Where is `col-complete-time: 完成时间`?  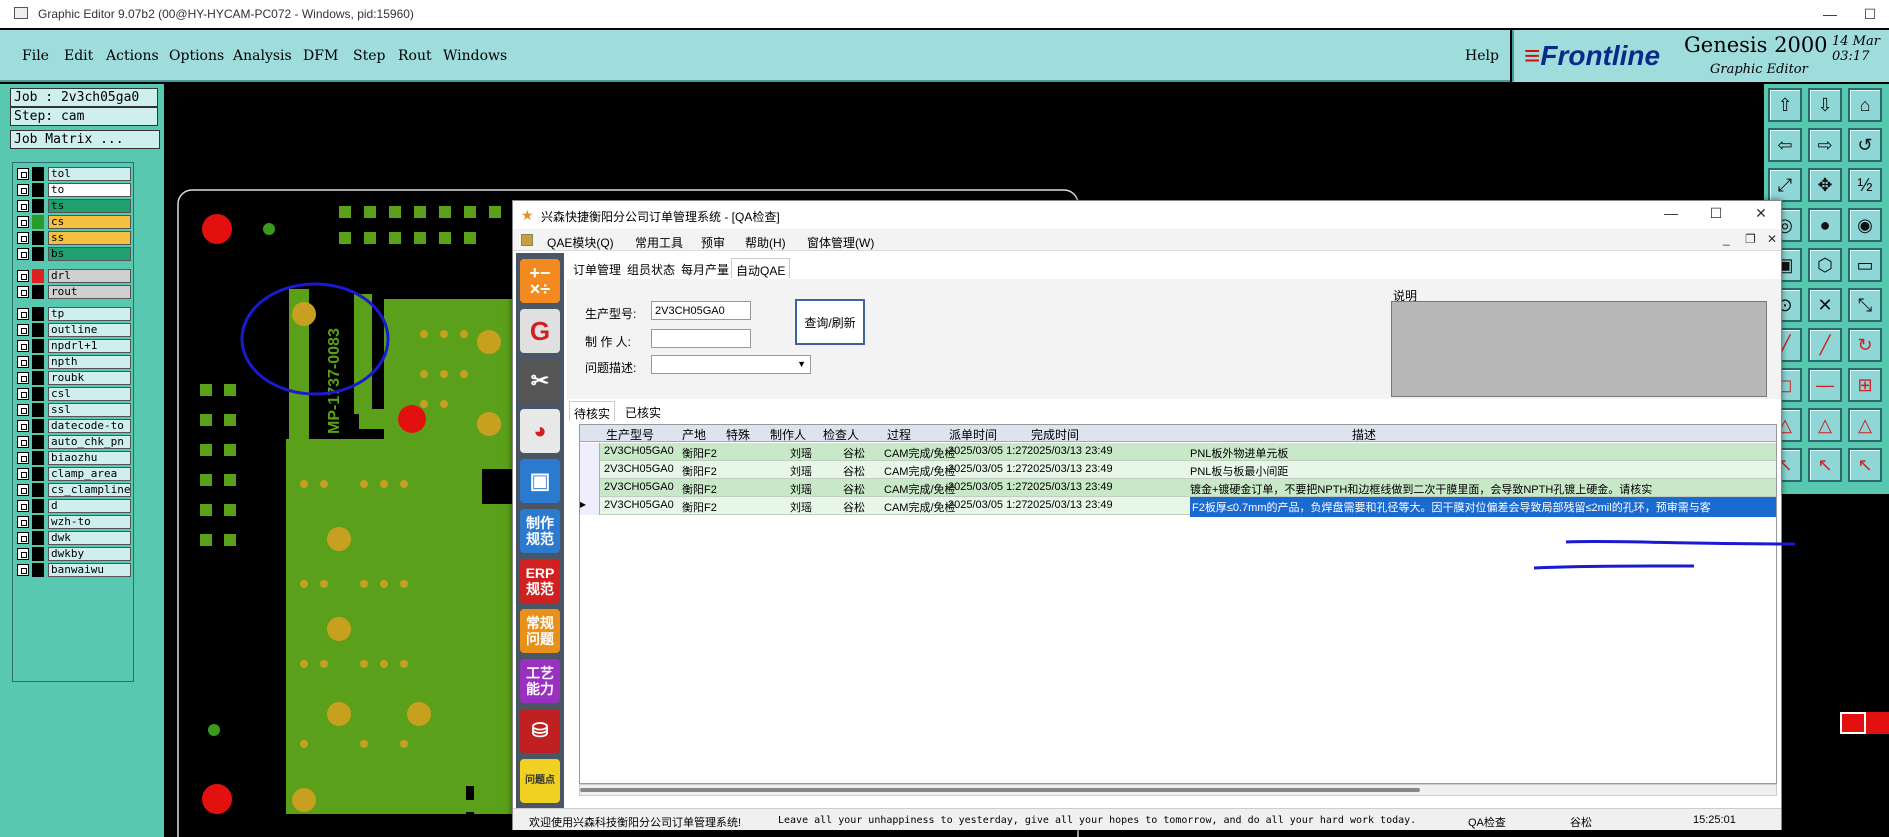 col-complete-time: 完成时间 is located at coordinates (1055, 434).